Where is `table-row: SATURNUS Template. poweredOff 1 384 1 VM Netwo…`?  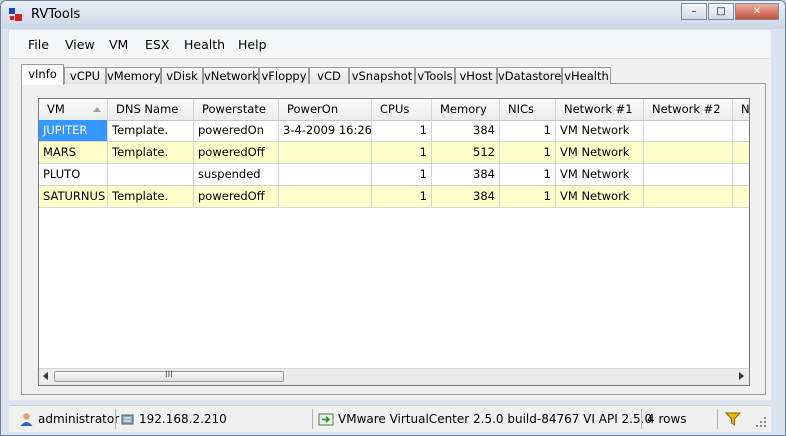
table-row: SATURNUS Template. poweredOff 1 384 1 VM Netwo… is located at coordinates (394, 197).